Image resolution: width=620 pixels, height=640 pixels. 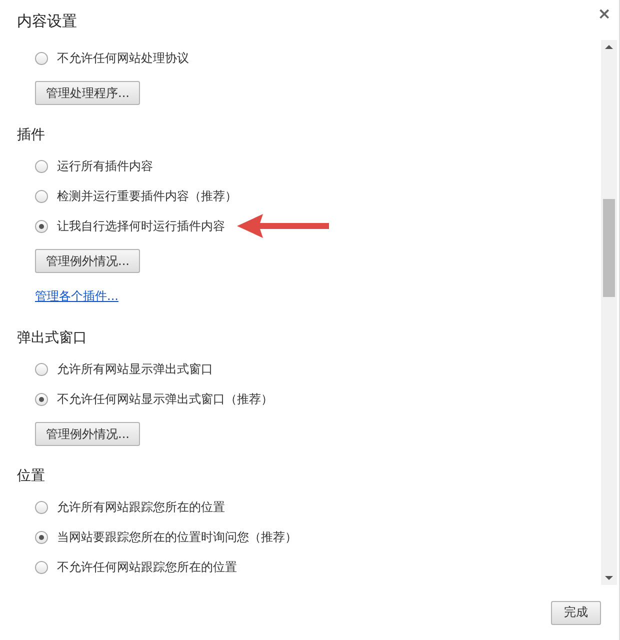 I want to click on section-heading: 位置, so click(x=31, y=476).